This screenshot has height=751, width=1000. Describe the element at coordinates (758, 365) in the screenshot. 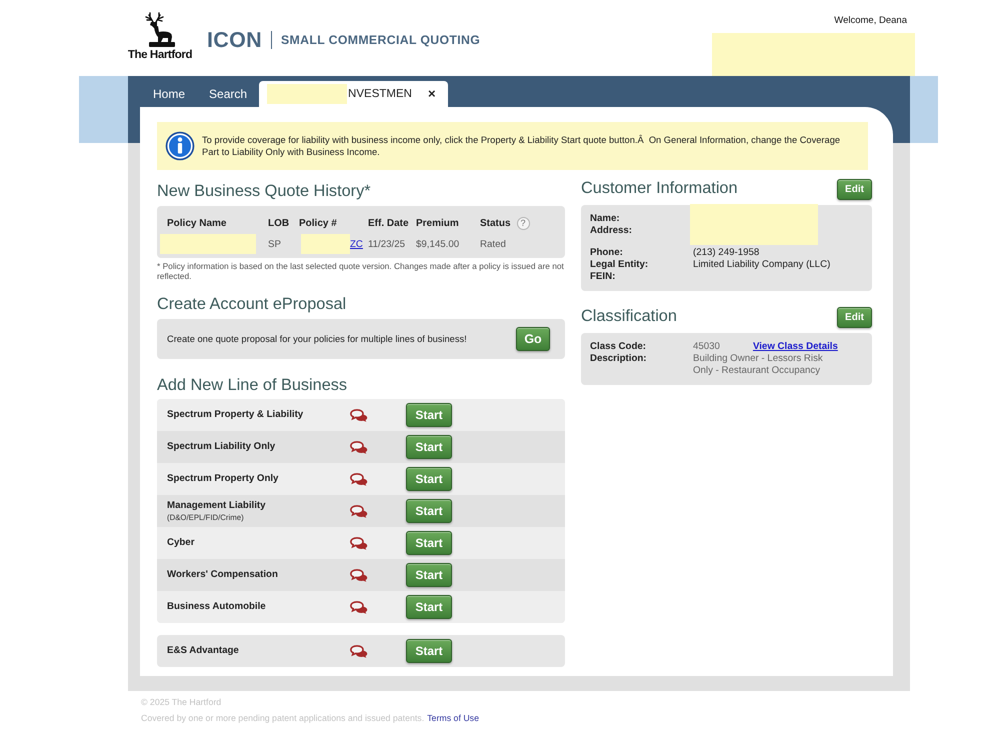

I see `field-value: Building Owner - Lessors Risk Only - Restaurant Occupancy` at that location.